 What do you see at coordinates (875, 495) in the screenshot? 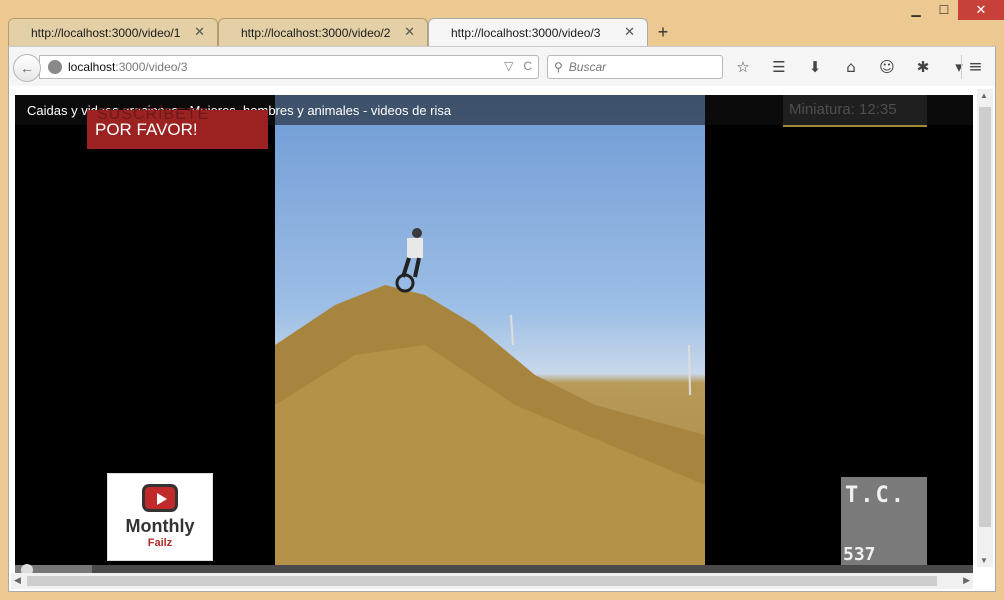
I see `tc-logo-text: T.C.` at bounding box center [875, 495].